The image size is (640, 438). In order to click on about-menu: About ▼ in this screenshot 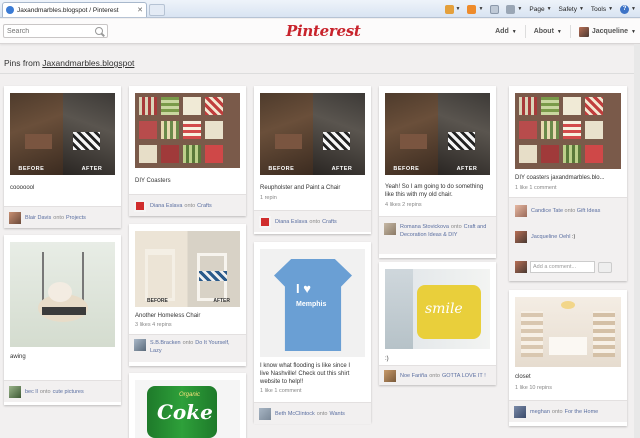, I will do `click(548, 31)`.